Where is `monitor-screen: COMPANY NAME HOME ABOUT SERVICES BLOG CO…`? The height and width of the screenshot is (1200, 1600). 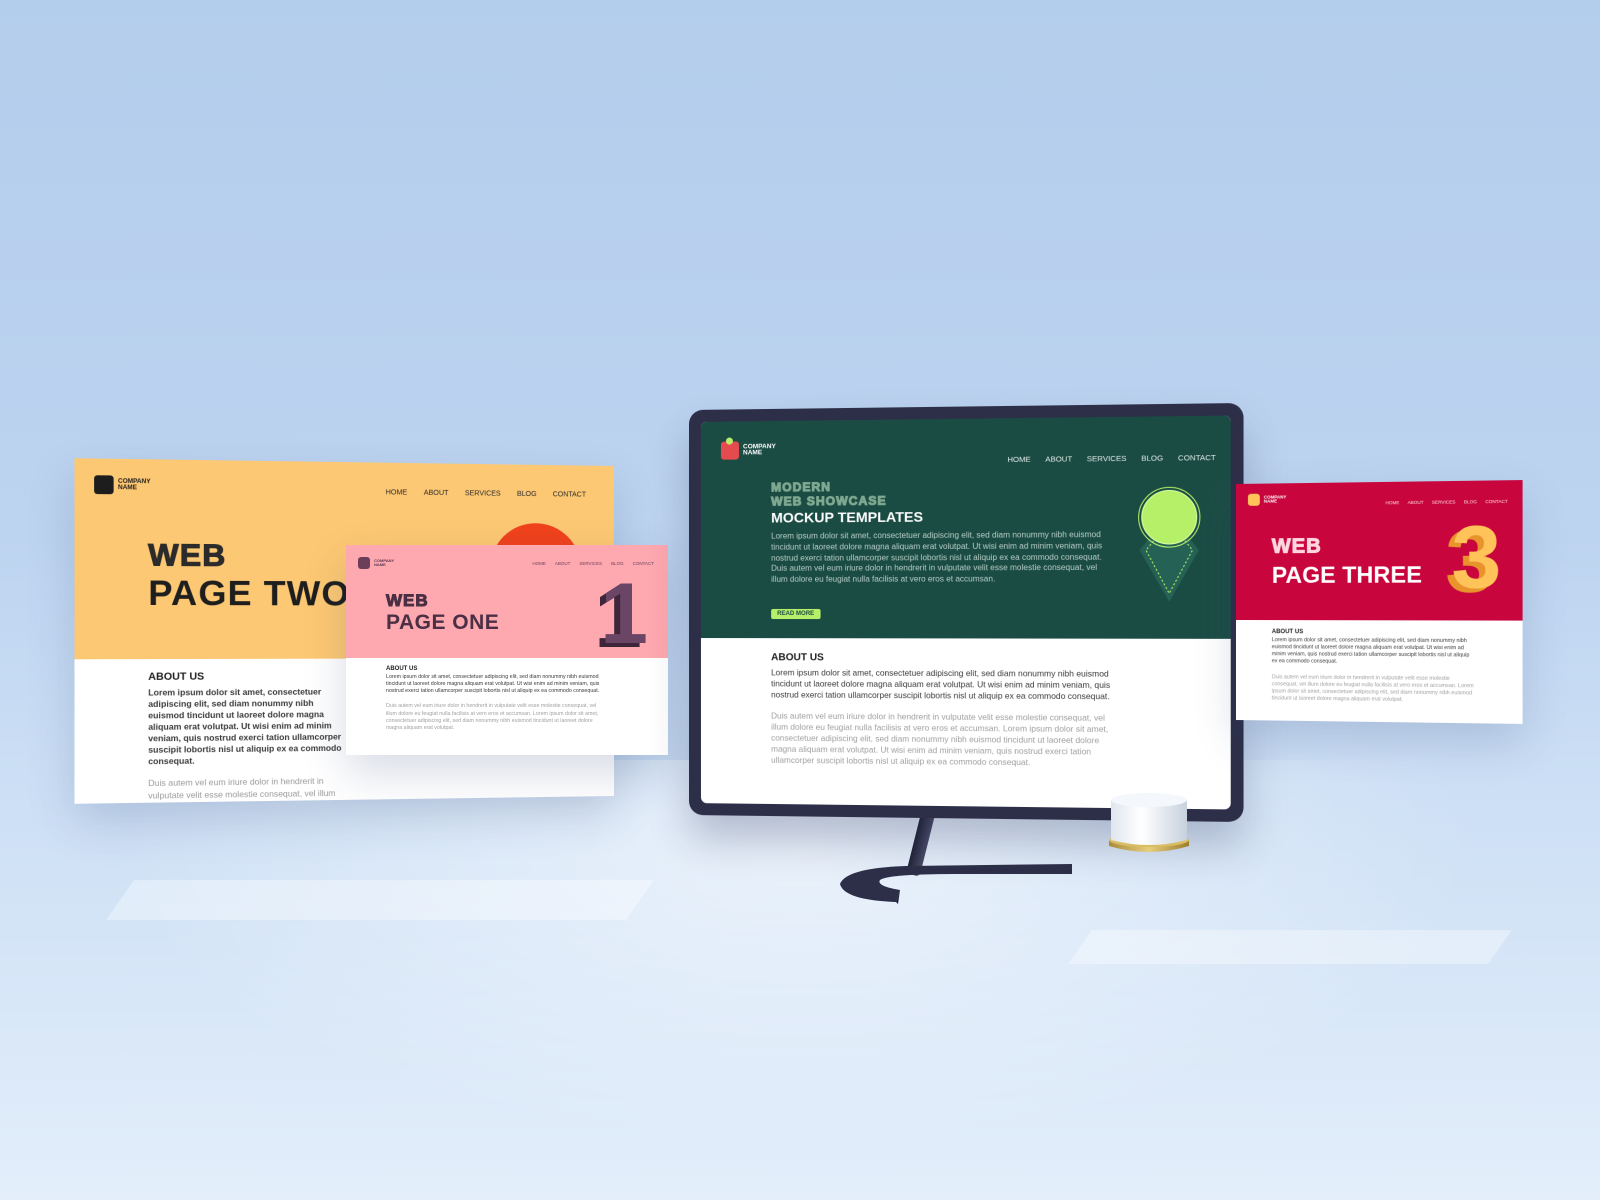 monitor-screen: COMPANY NAME HOME ABOUT SERVICES BLOG CO… is located at coordinates (965, 612).